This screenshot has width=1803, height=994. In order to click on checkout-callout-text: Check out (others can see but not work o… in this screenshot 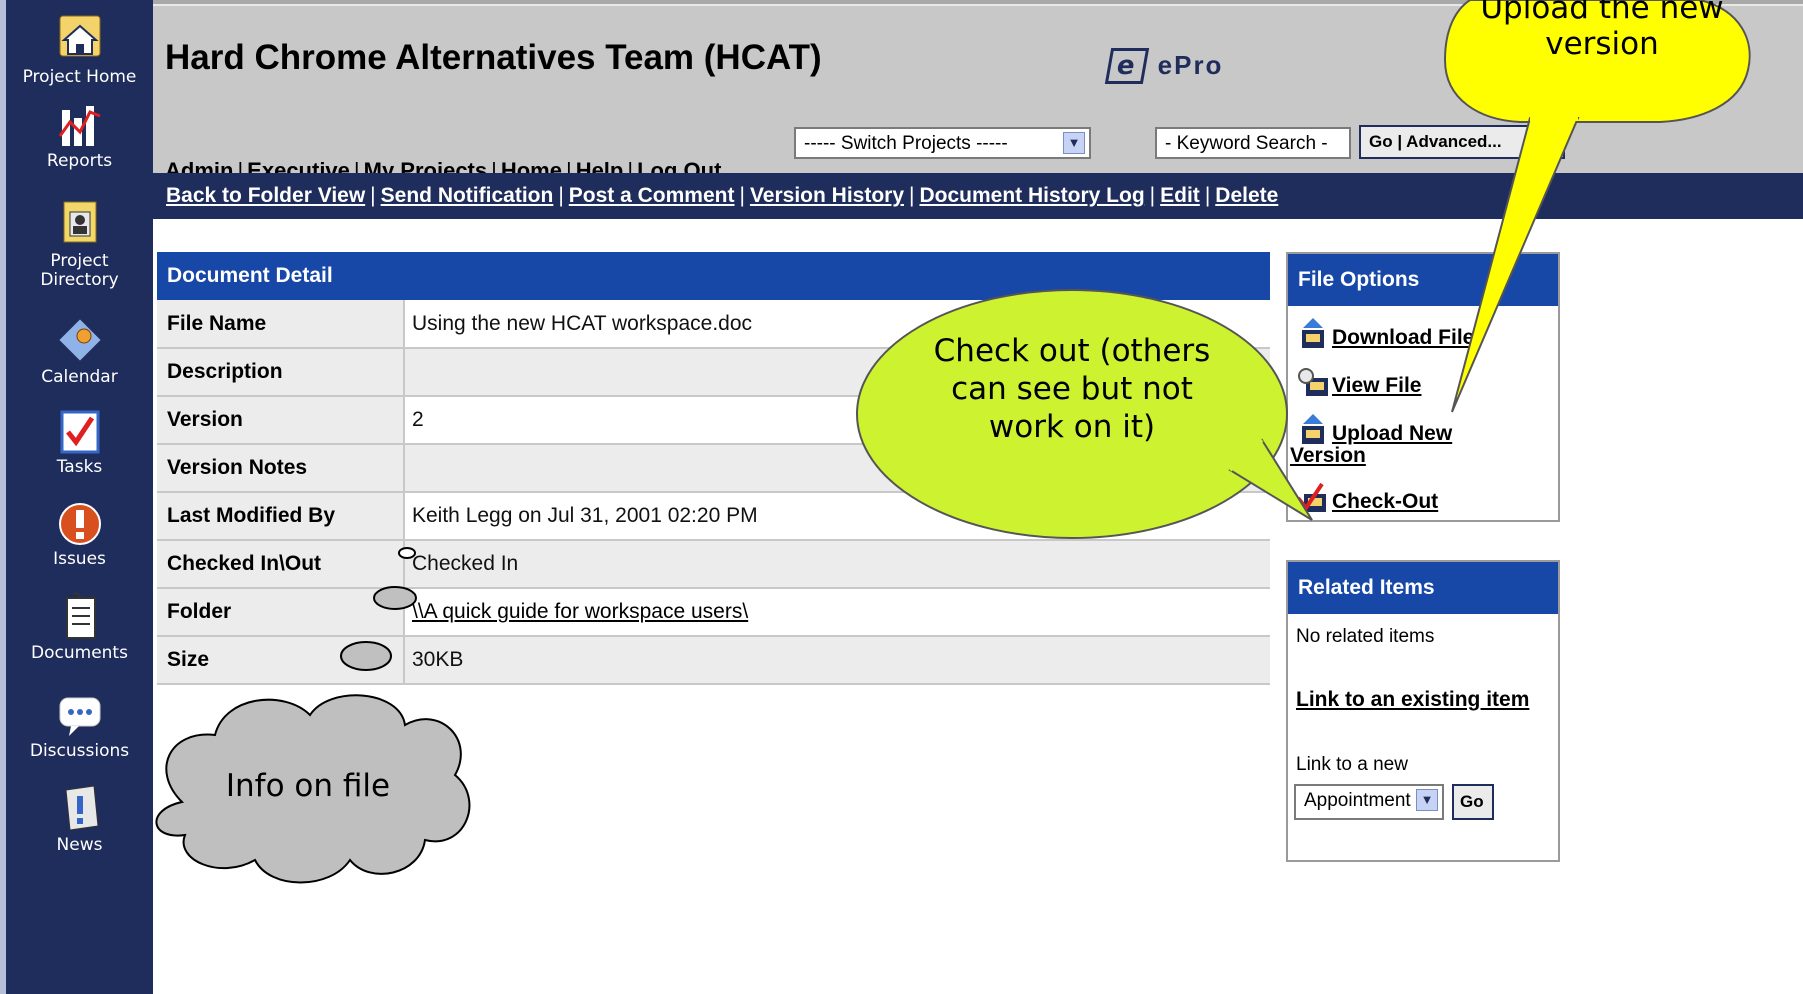, I will do `click(1072, 389)`.